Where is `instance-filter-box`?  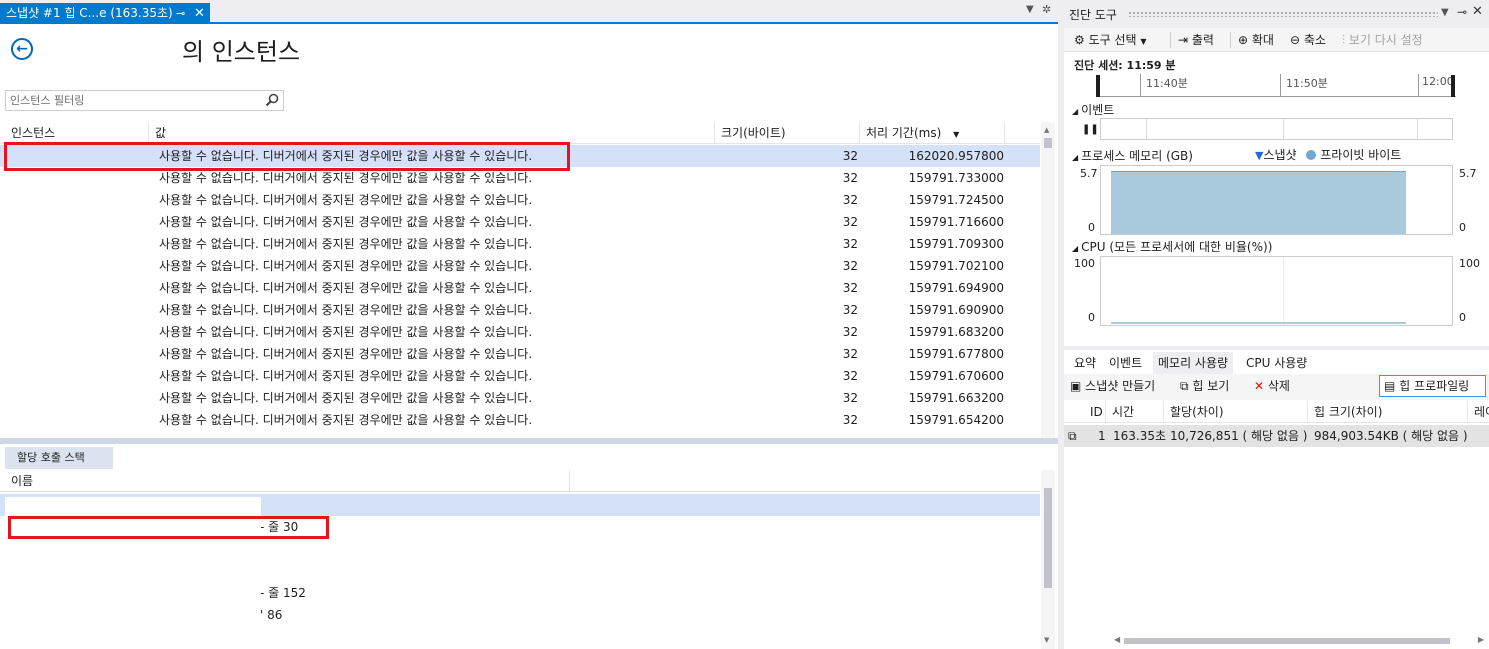 instance-filter-box is located at coordinates (144, 100).